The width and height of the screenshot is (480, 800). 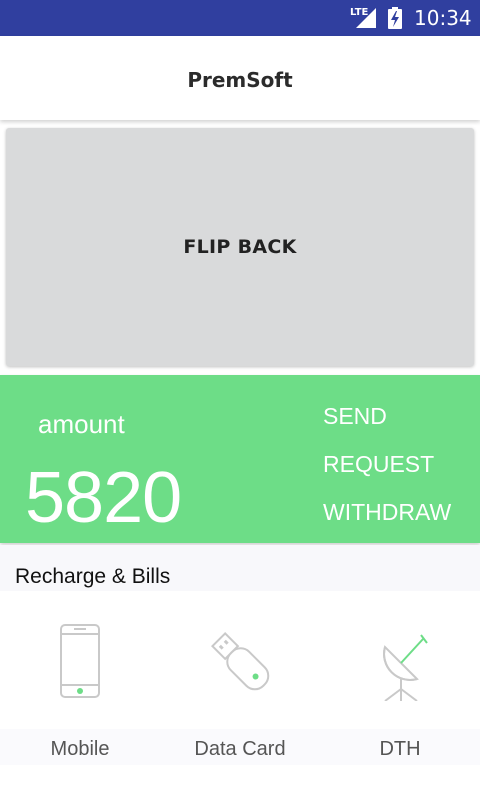 I want to click on section-title: Recharge & Bills, so click(x=93, y=576).